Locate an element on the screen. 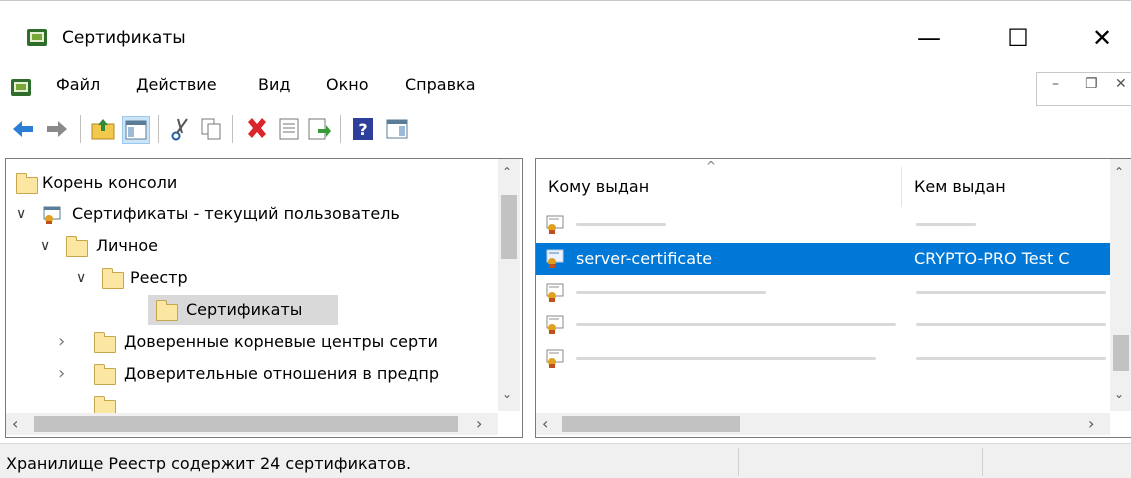  tree-item-certificates: Сертификаты is located at coordinates (243, 310).